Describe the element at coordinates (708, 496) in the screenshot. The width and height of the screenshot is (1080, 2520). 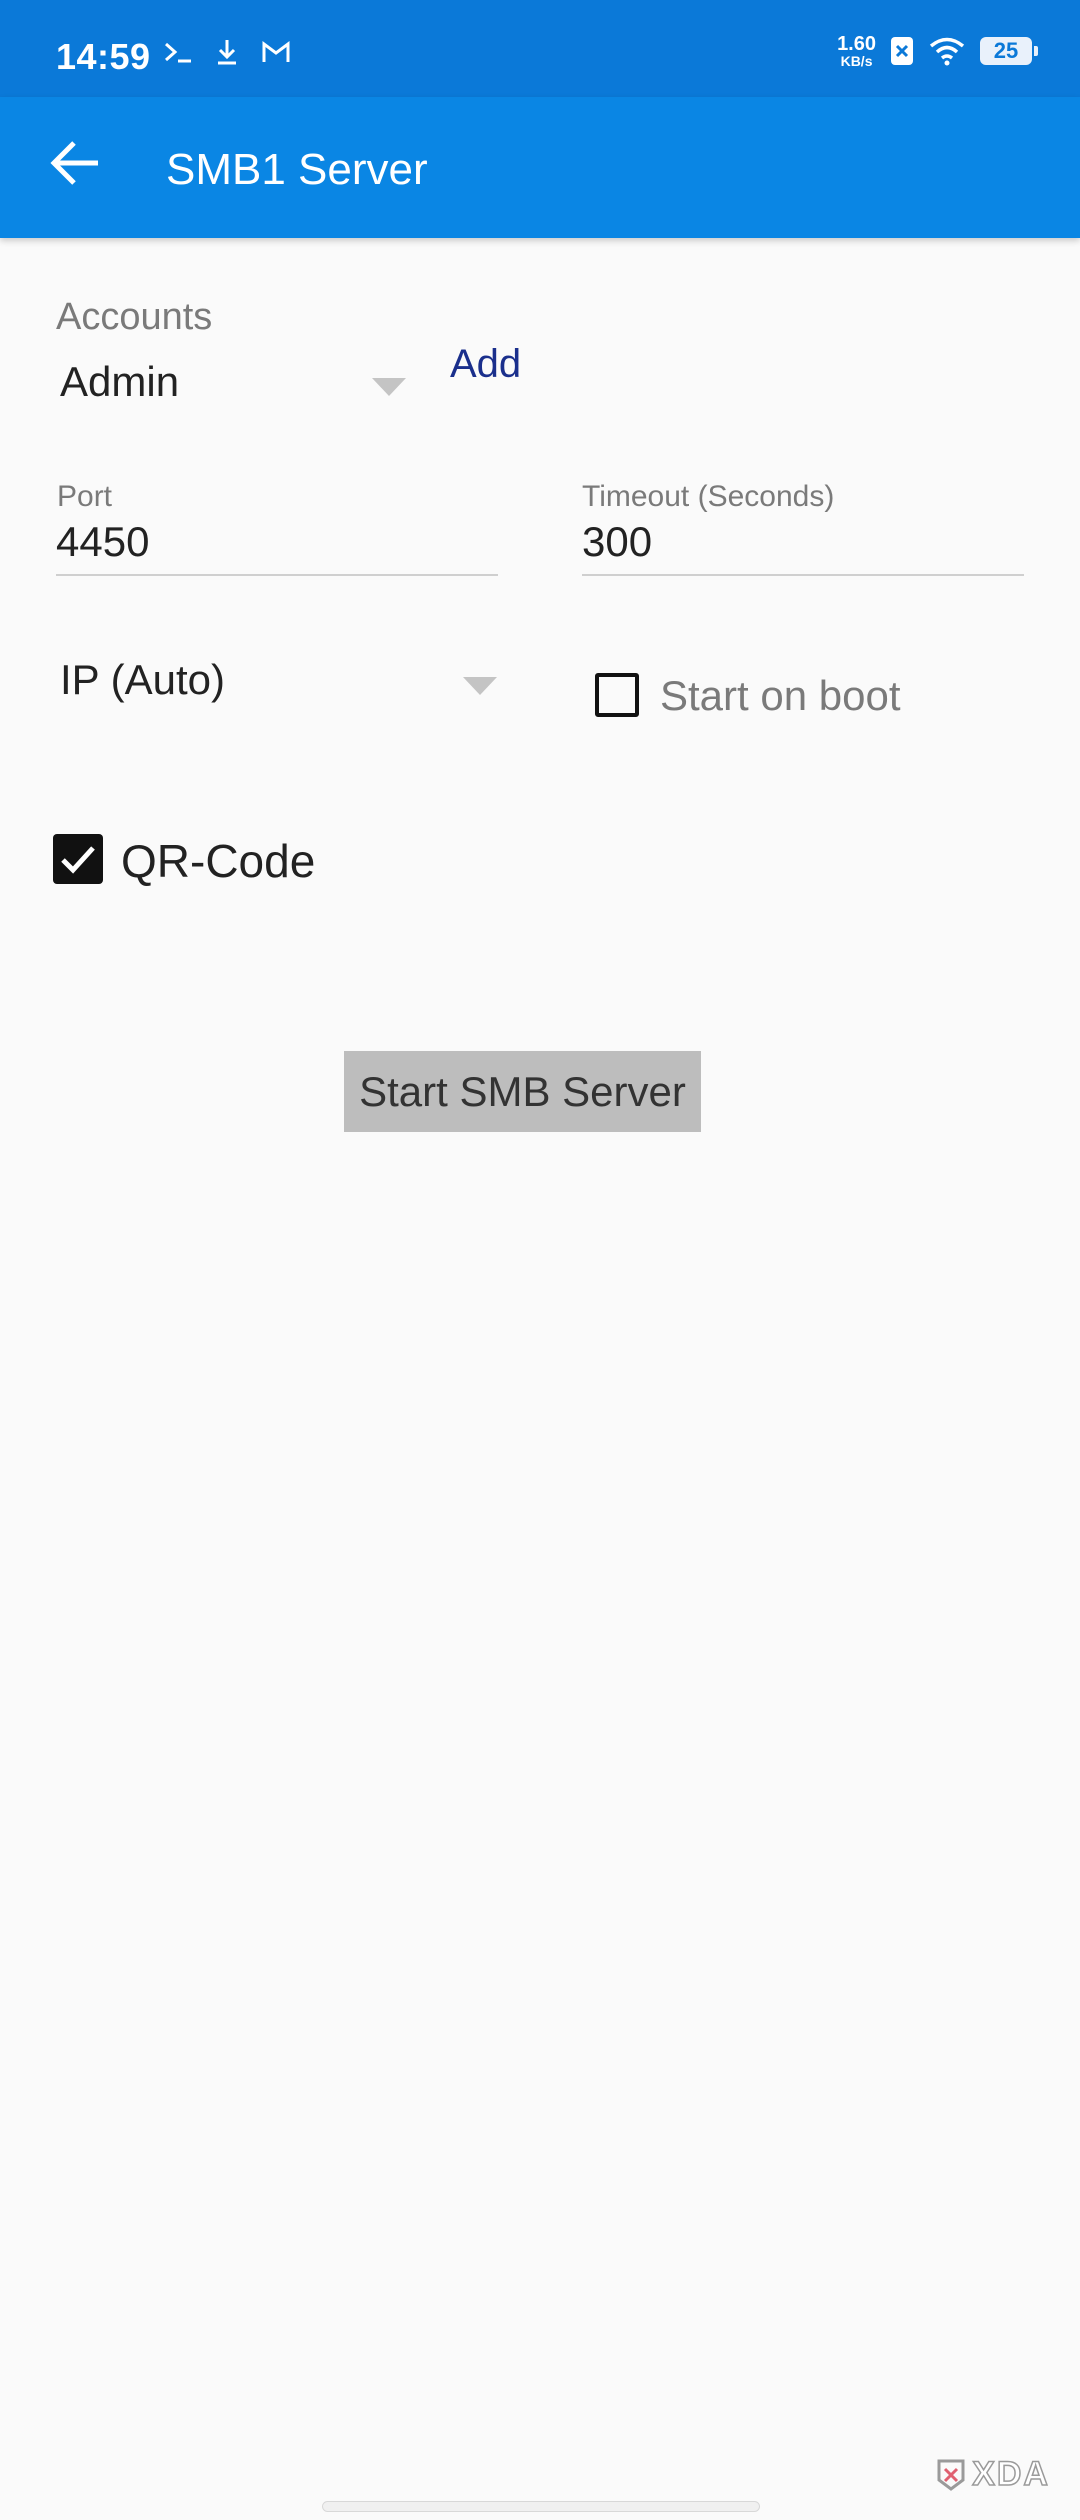
I see `timeout-label: Timeout (Seconds)` at that location.